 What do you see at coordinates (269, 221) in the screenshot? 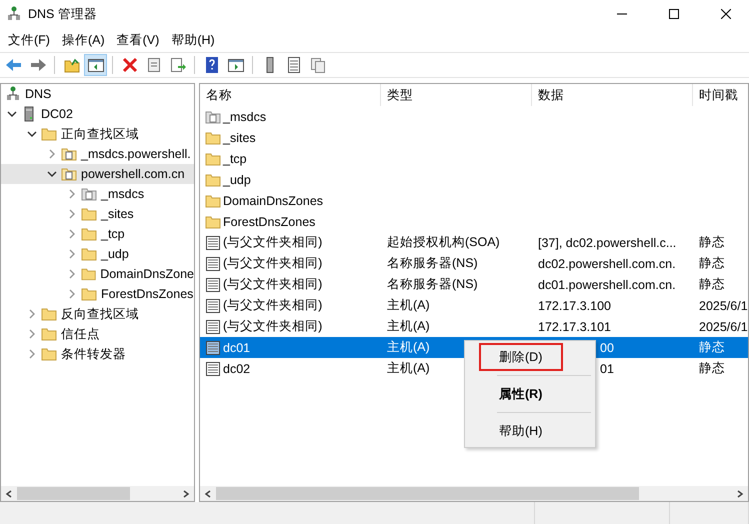
I see `name-cell: ForestDnsZones` at bounding box center [269, 221].